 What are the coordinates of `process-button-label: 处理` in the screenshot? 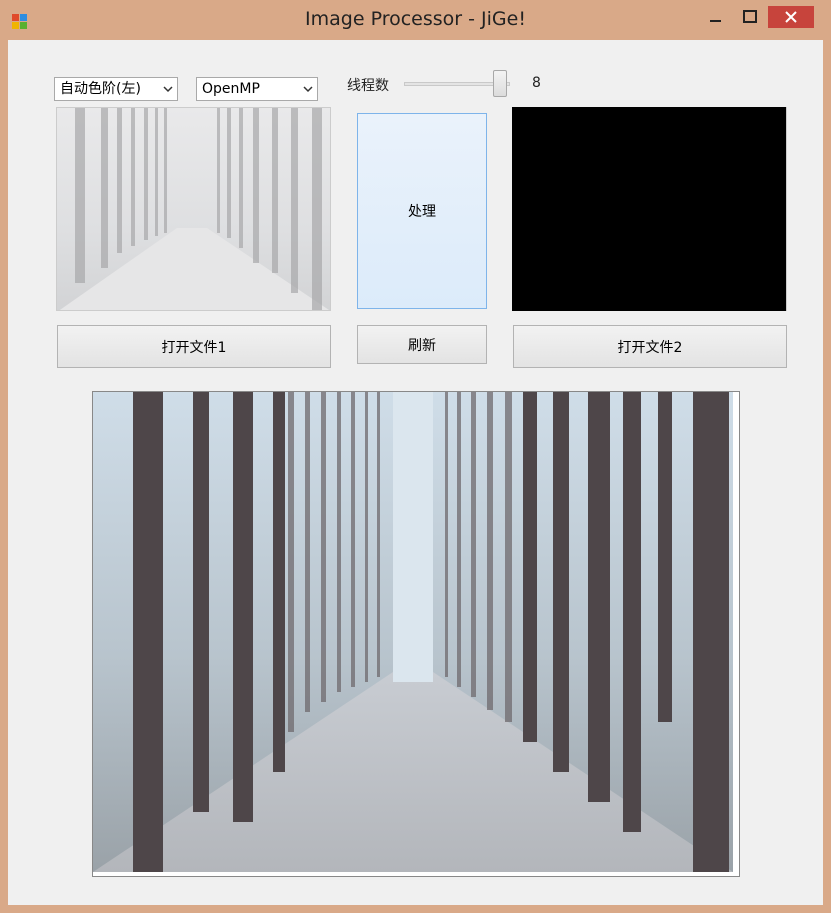 It's located at (422, 212).